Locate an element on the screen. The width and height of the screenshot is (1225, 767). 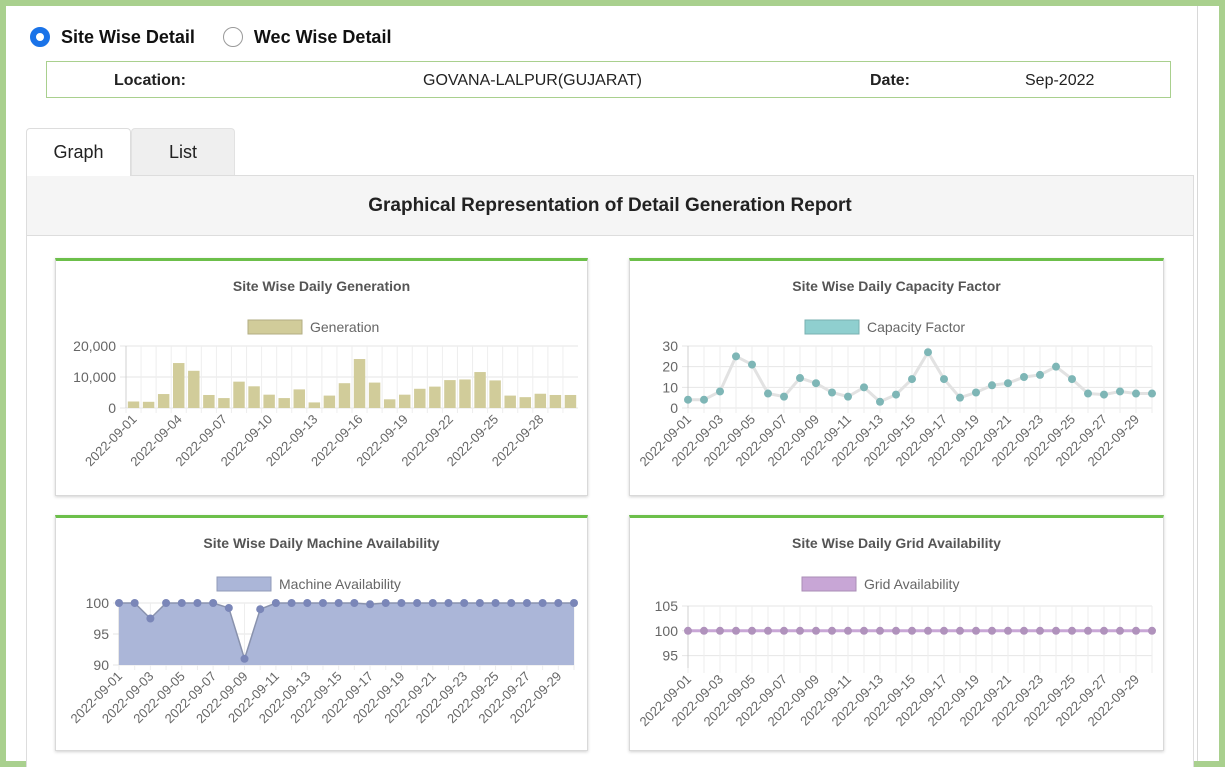
site-wise-detail-label: Site Wise Detail is located at coordinates (128, 37).